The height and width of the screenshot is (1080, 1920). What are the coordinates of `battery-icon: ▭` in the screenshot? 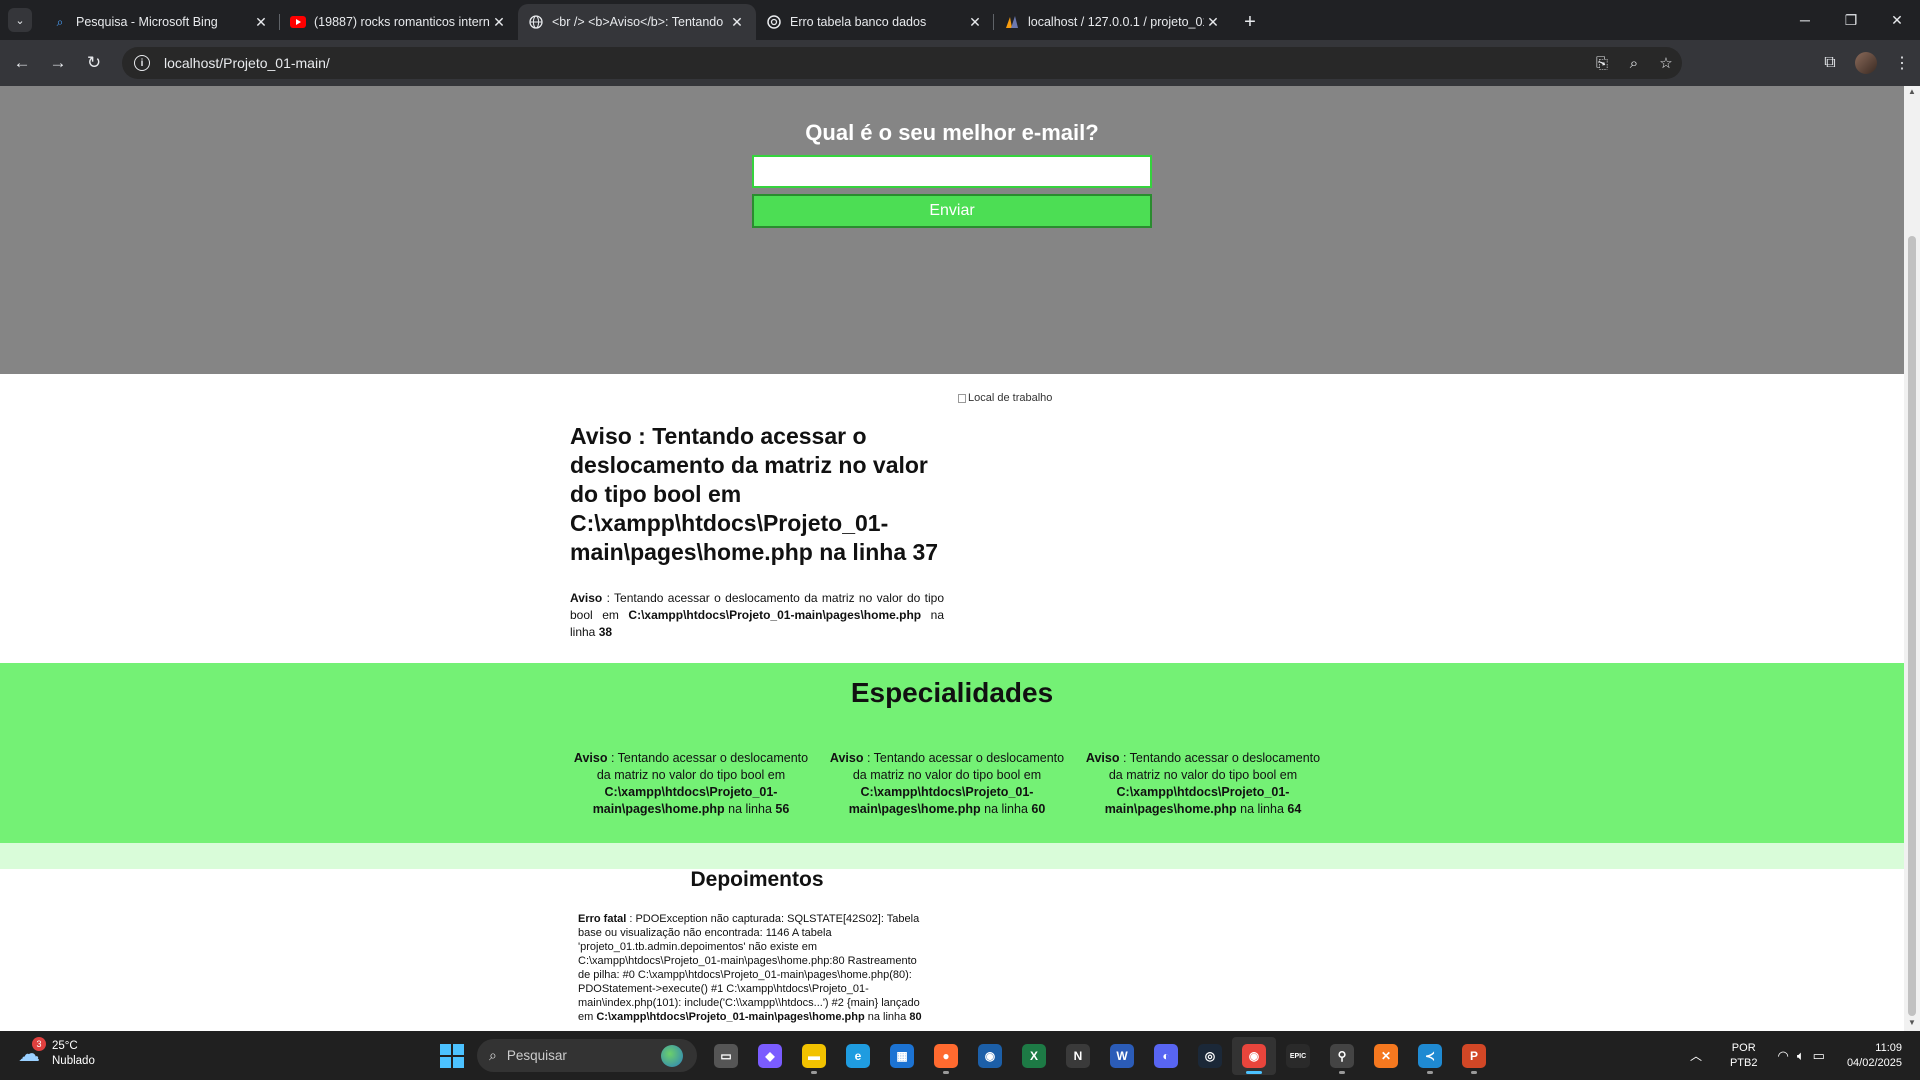 It's located at (1819, 1056).